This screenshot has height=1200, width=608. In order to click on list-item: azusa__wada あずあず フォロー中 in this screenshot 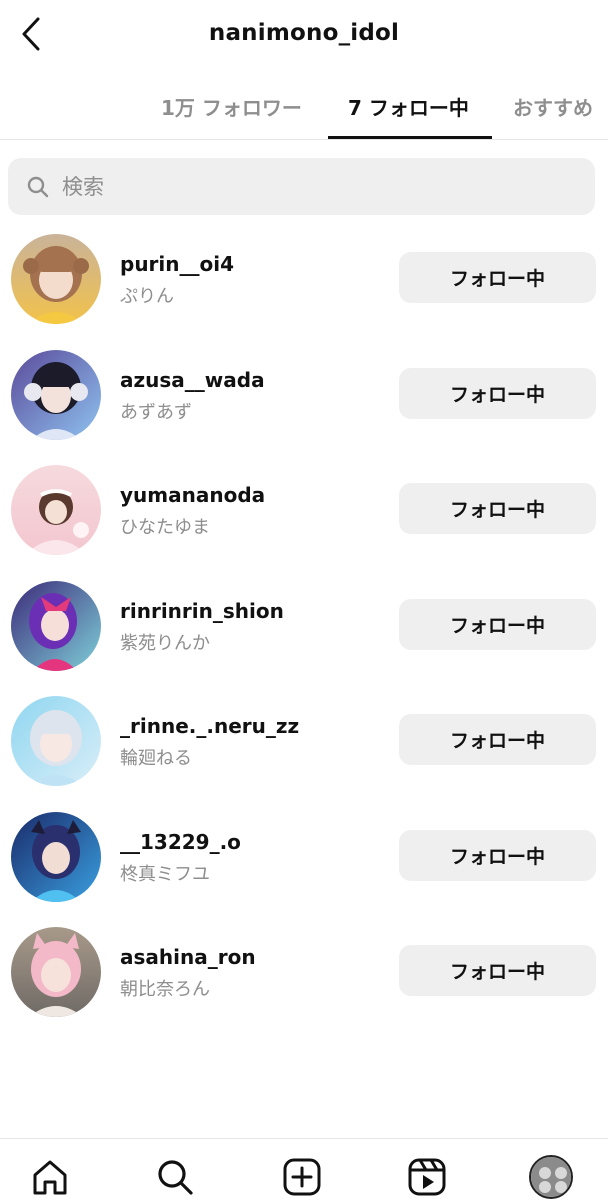, I will do `click(304, 394)`.